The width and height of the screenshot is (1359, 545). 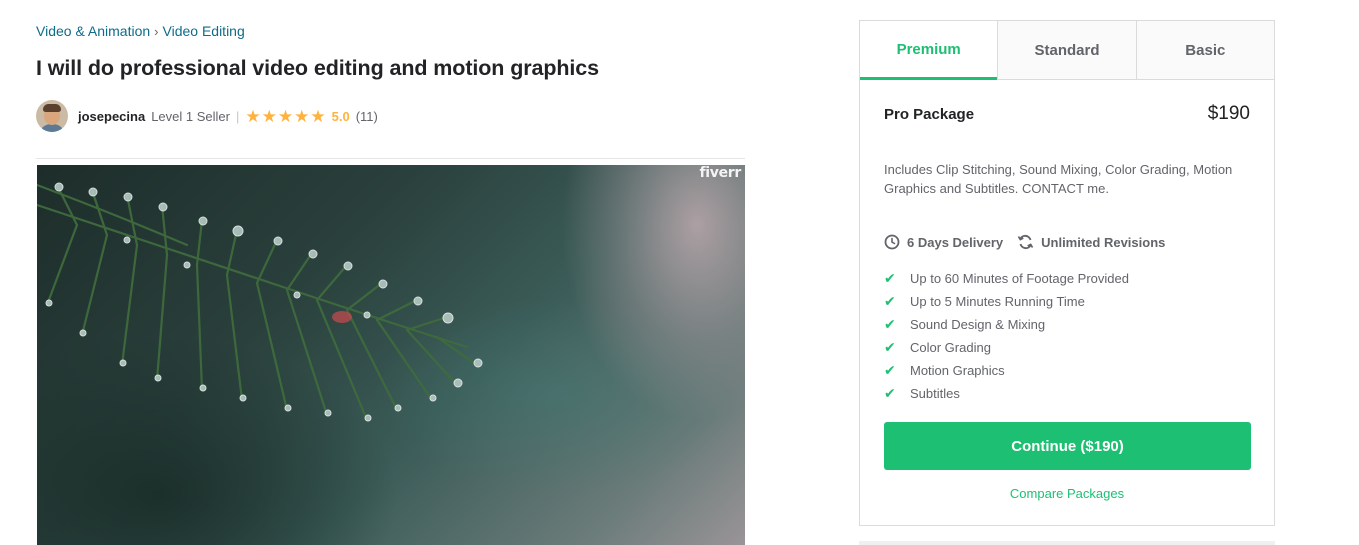 I want to click on feature-label: Subtitles, so click(x=935, y=393).